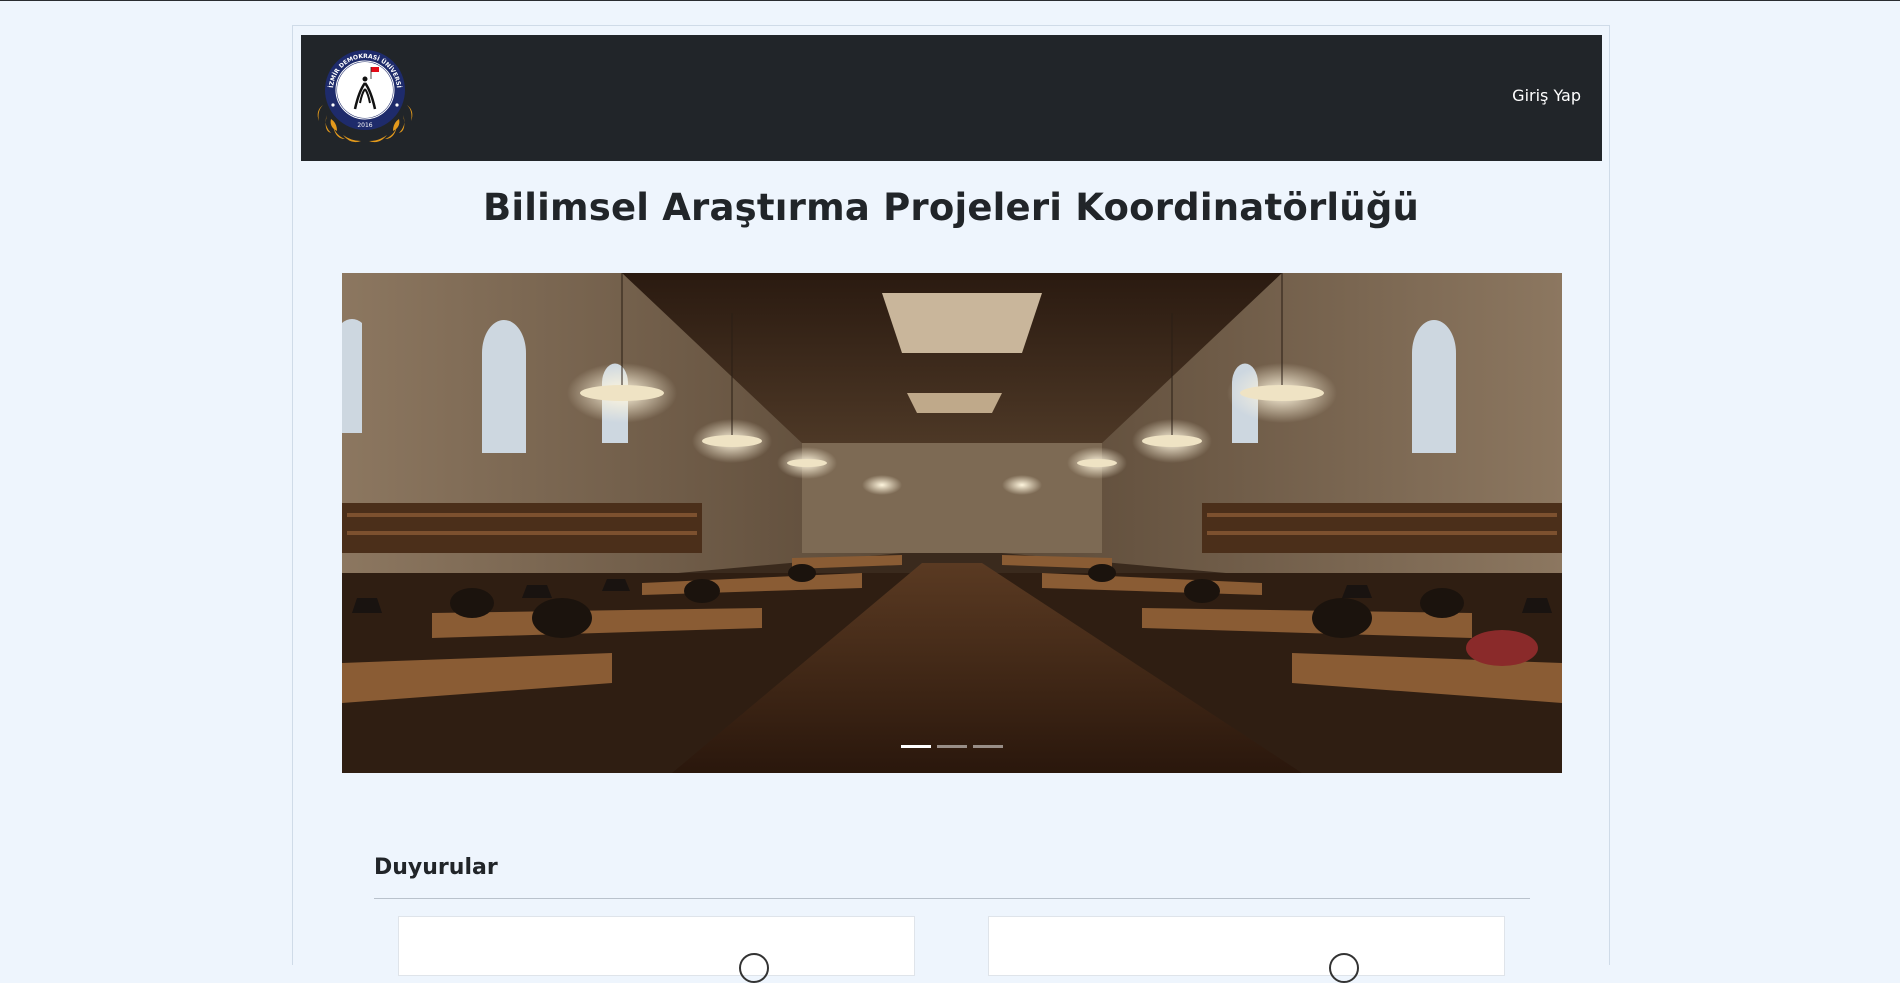 Image resolution: width=1900 pixels, height=983 pixels. Describe the element at coordinates (1546, 95) in the screenshot. I see `login-link: Giriş Yap` at that location.